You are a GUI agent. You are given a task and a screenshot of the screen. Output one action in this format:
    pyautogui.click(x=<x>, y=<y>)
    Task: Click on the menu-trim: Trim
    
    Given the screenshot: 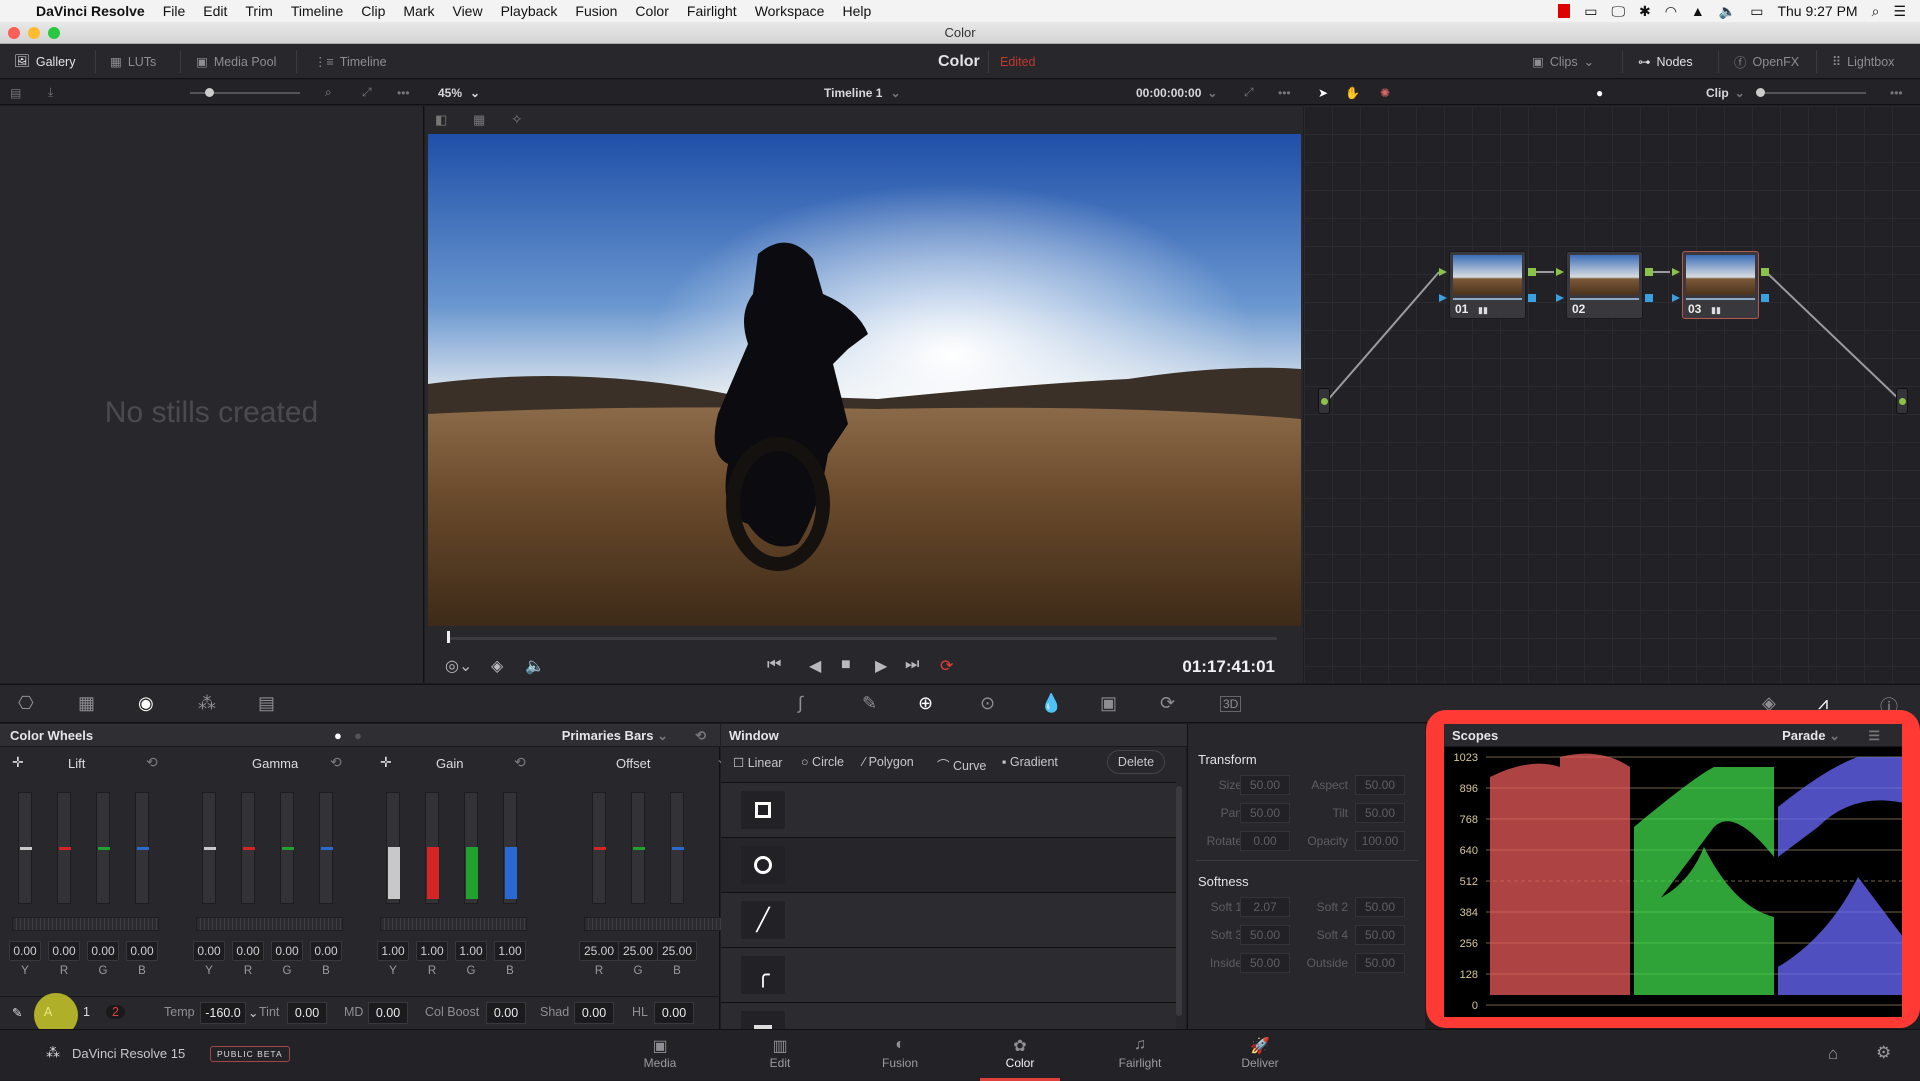 What is the action you would take?
    pyautogui.click(x=258, y=11)
    